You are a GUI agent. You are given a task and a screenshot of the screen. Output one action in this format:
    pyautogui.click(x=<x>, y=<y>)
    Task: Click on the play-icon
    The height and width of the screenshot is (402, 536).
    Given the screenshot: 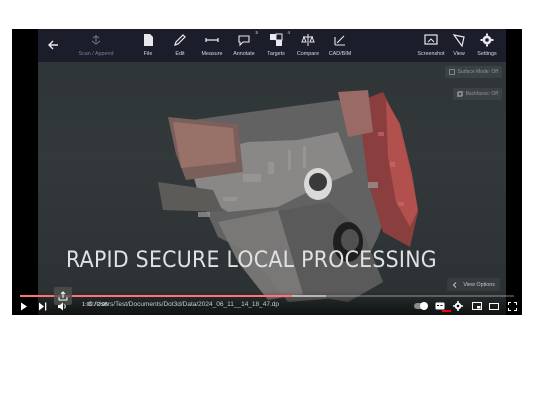 What is the action you would take?
    pyautogui.click(x=24, y=306)
    